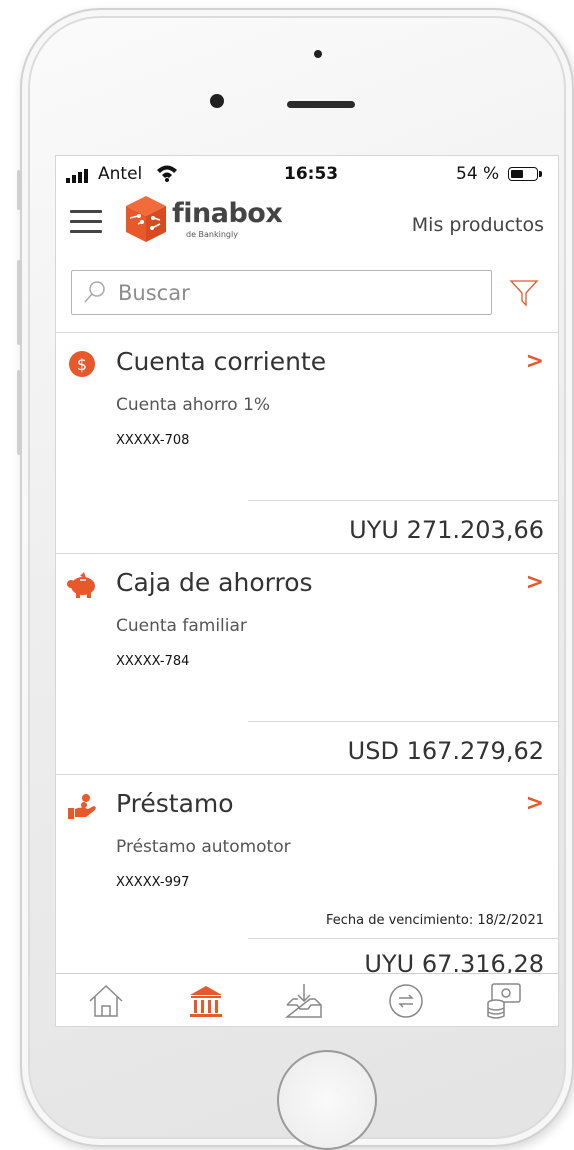  What do you see at coordinates (524, 293) in the screenshot?
I see `filter-icon` at bounding box center [524, 293].